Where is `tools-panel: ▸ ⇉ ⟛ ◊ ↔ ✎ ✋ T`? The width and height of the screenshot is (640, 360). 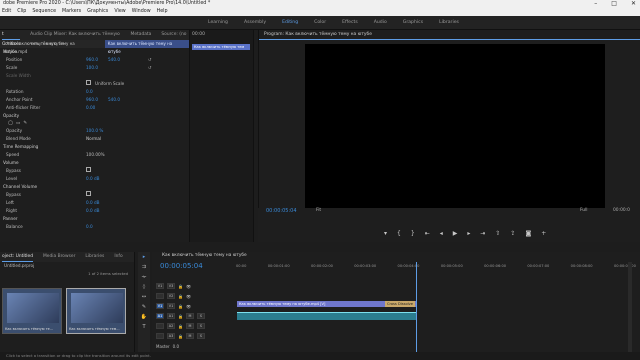
tools-panel: ▸ ⇉ ⟛ ◊ ↔ ✎ ✋ T is located at coordinates (144, 306).